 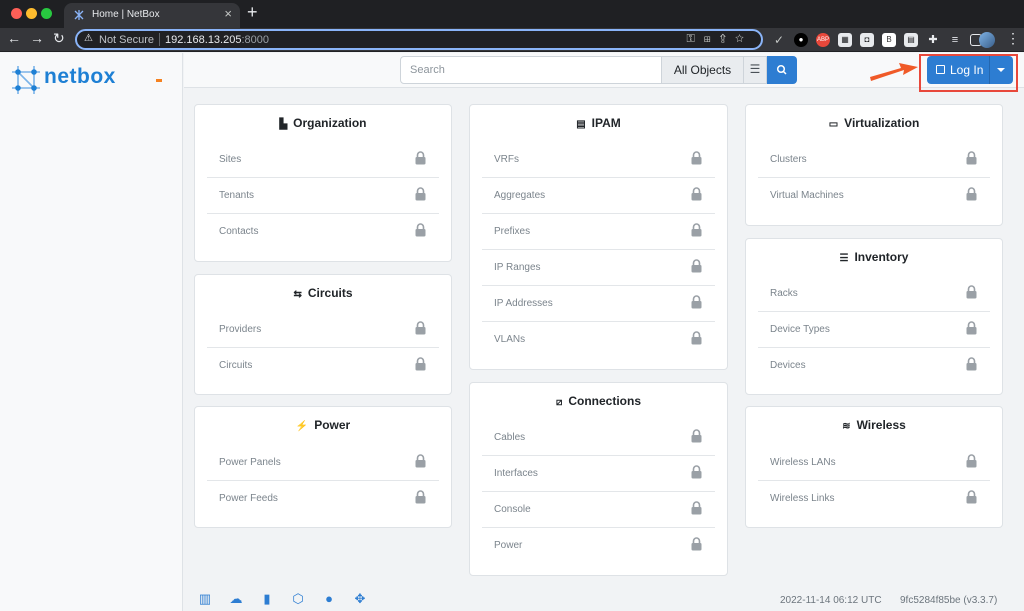 What do you see at coordinates (598, 160) in the screenshot?
I see `card-item: VRFs` at bounding box center [598, 160].